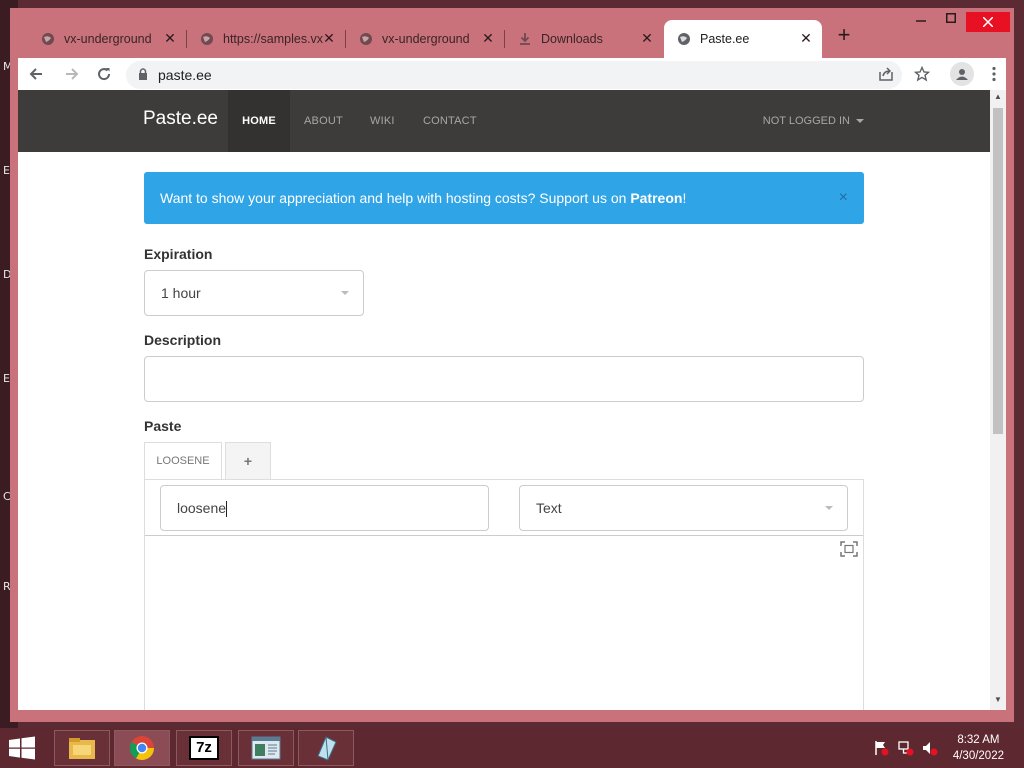 Image resolution: width=1024 pixels, height=768 pixels. I want to click on lock-icon, so click(143, 75).